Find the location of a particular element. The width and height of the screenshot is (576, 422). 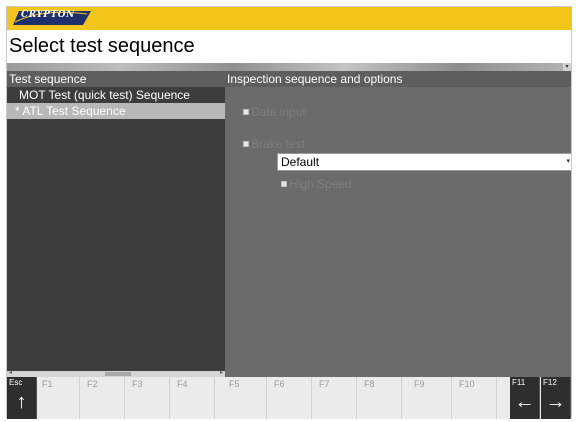

status-strip: ▾ is located at coordinates (289, 67).